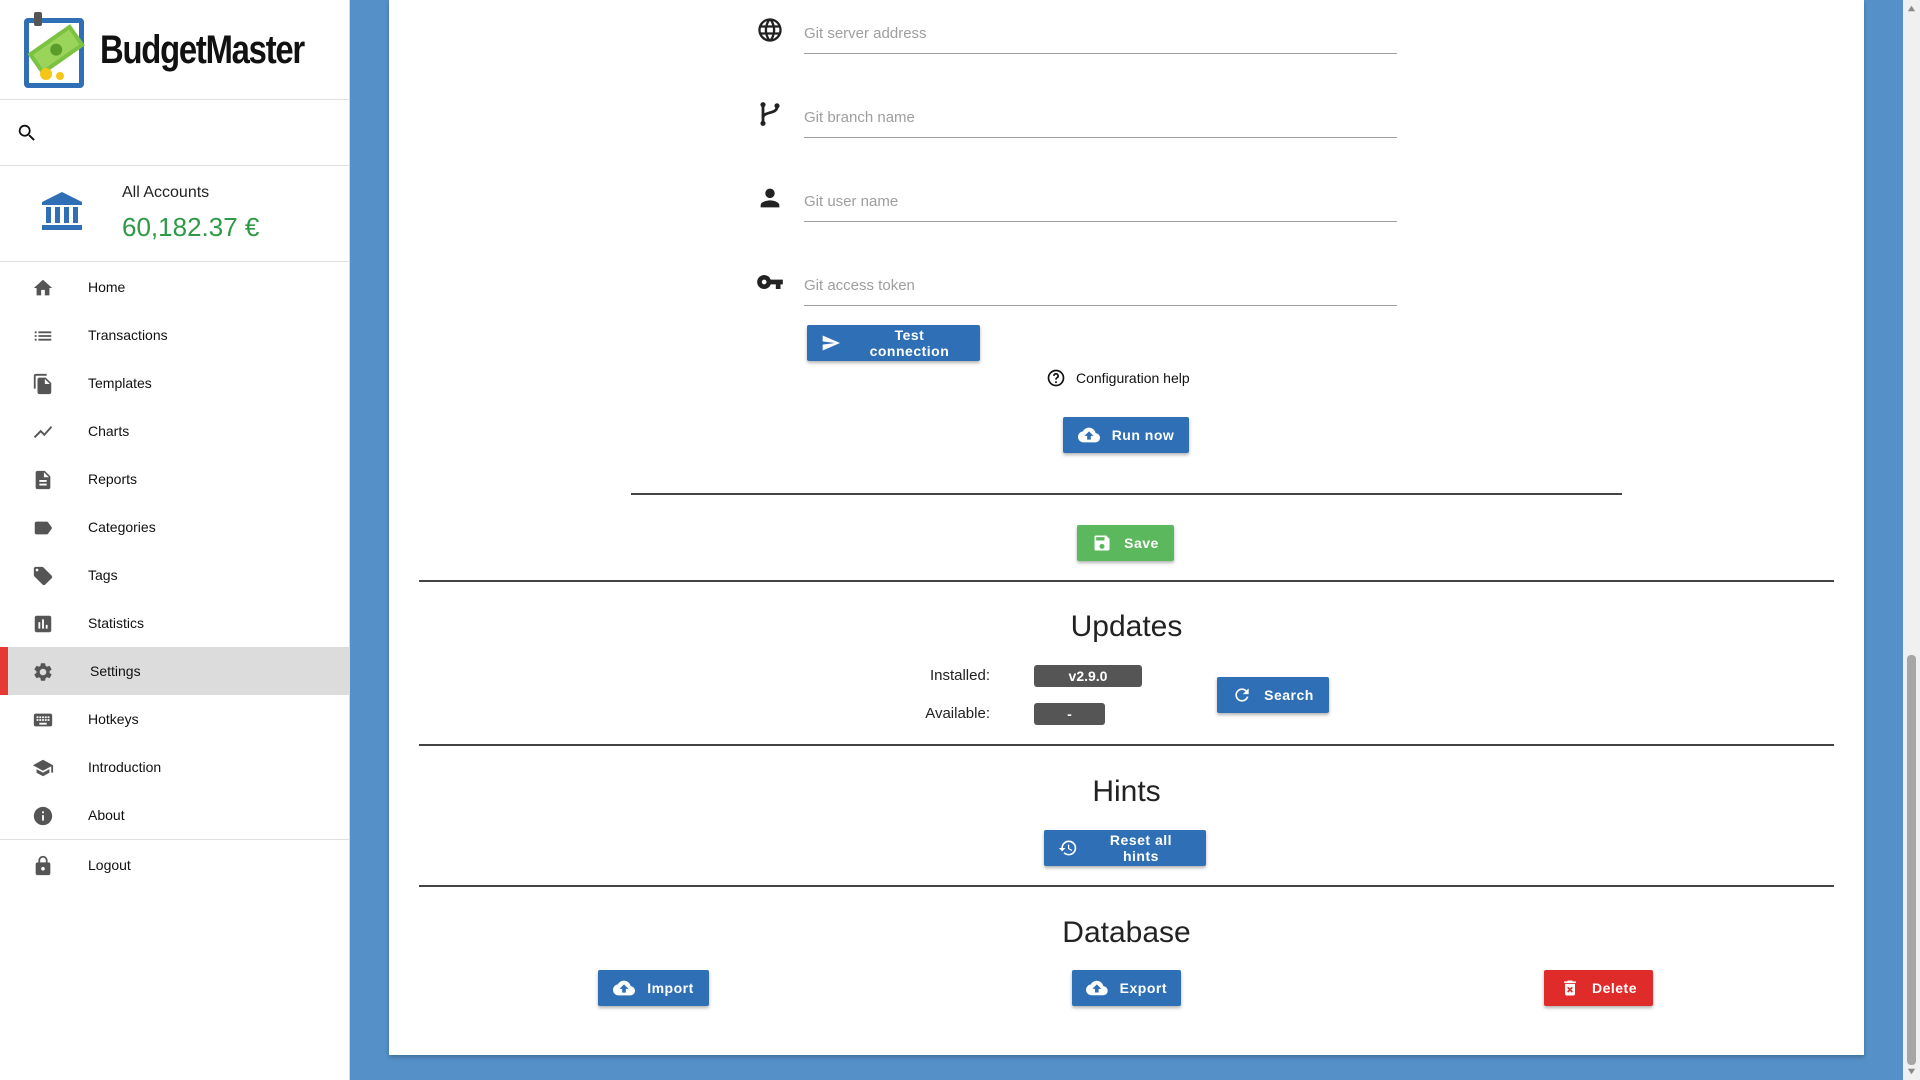 The height and width of the screenshot is (1080, 1920). What do you see at coordinates (831, 343) in the screenshot?
I see `send-icon` at bounding box center [831, 343].